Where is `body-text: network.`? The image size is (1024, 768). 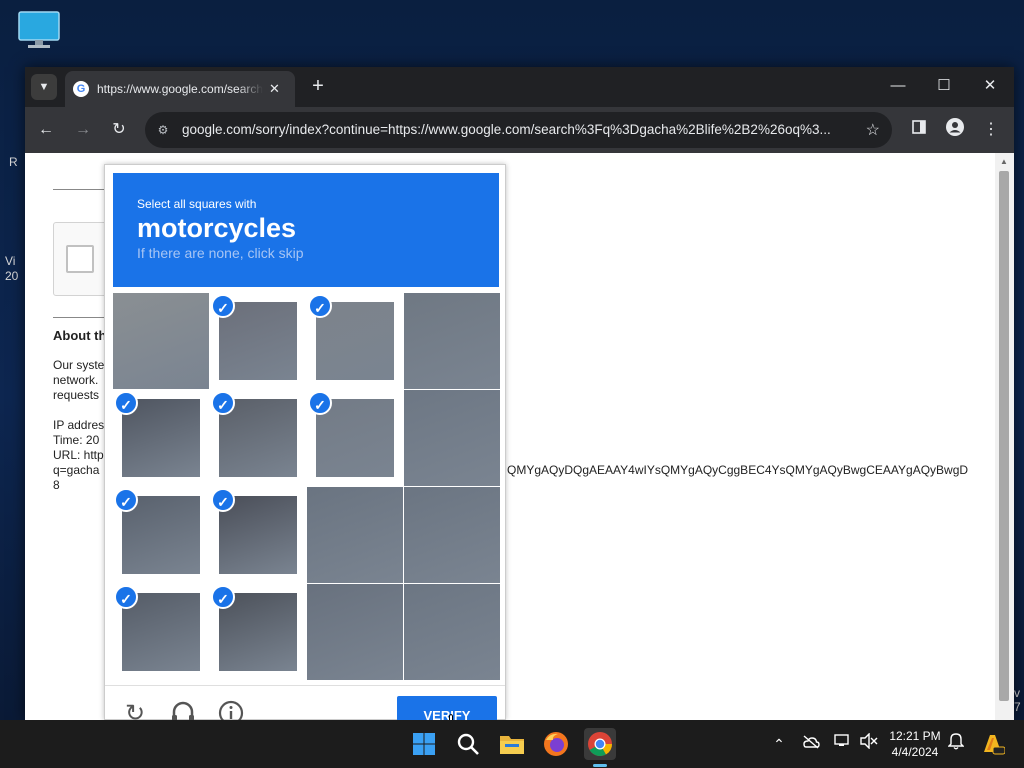
body-text: network. is located at coordinates (76, 380).